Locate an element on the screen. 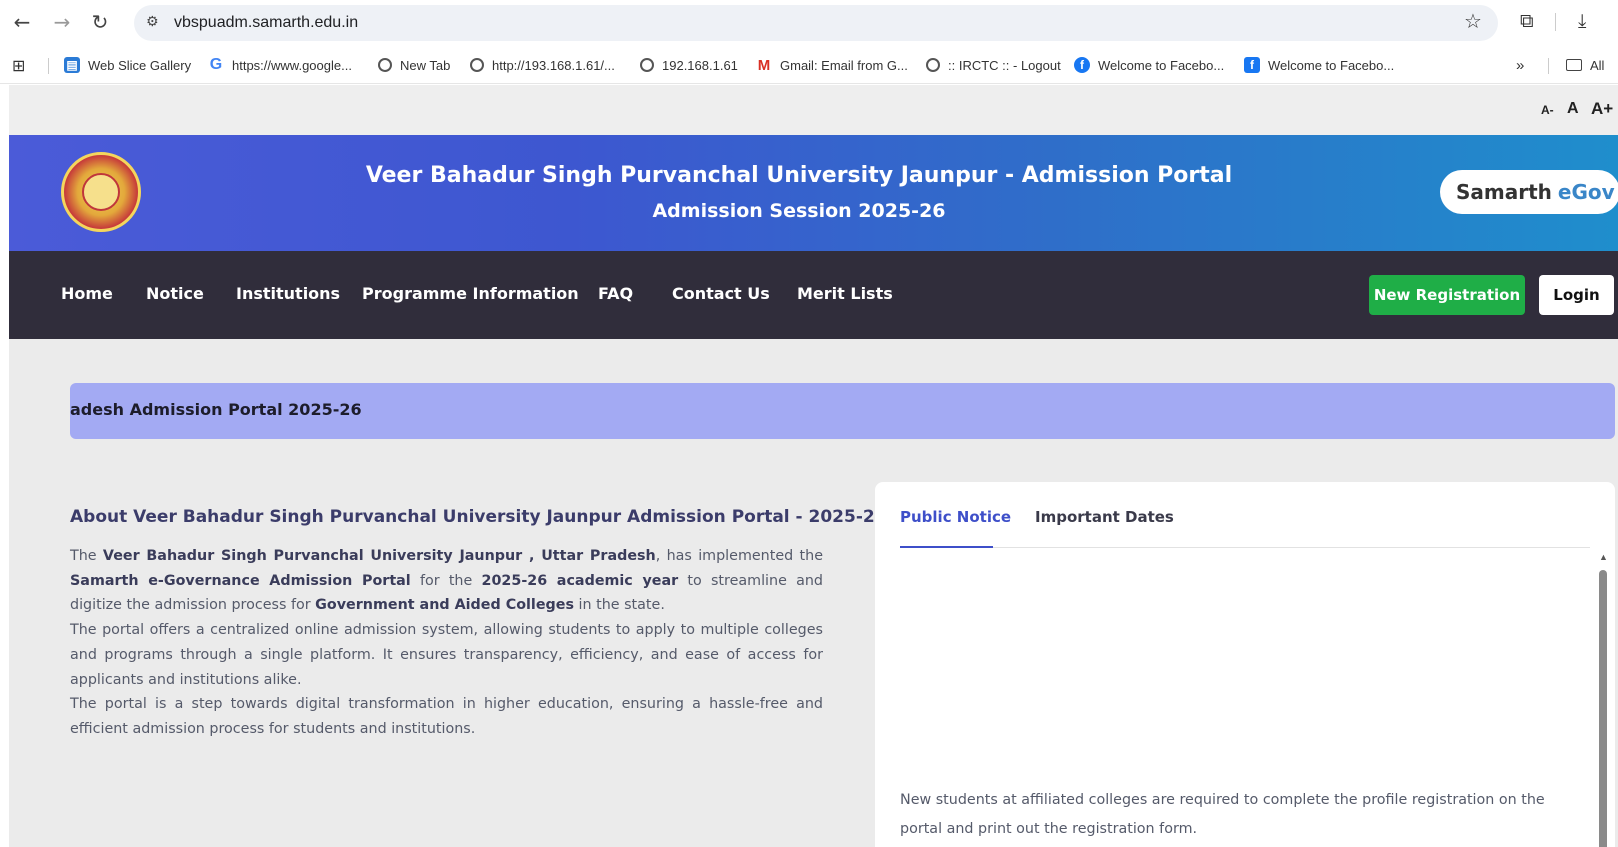 The image size is (1618, 847). bookmark-item: New Tab is located at coordinates (414, 65).